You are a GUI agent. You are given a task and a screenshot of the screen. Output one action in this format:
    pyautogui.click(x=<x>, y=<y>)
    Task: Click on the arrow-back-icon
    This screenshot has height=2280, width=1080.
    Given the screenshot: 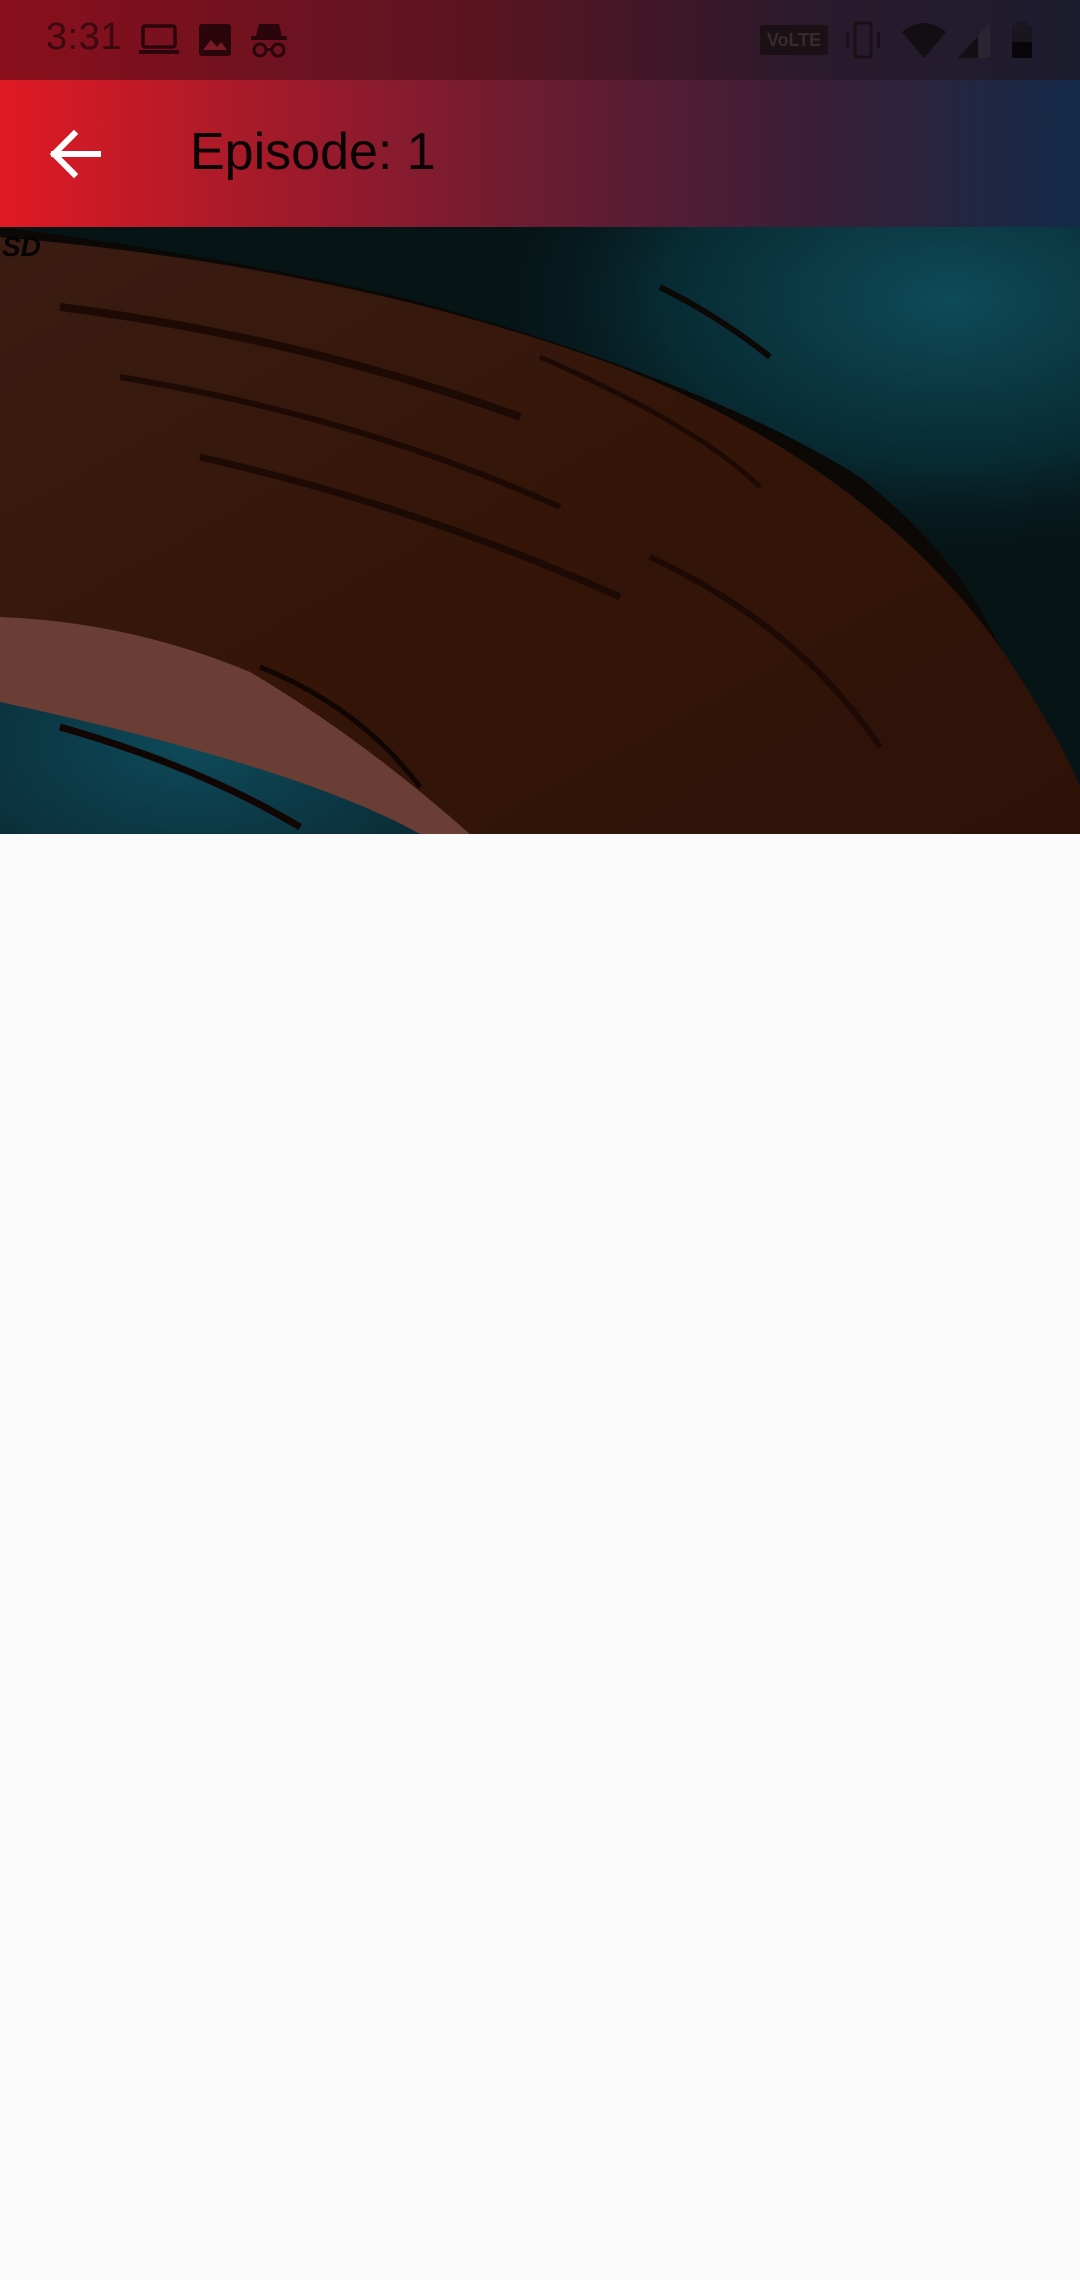 What is the action you would take?
    pyautogui.click(x=74, y=165)
    